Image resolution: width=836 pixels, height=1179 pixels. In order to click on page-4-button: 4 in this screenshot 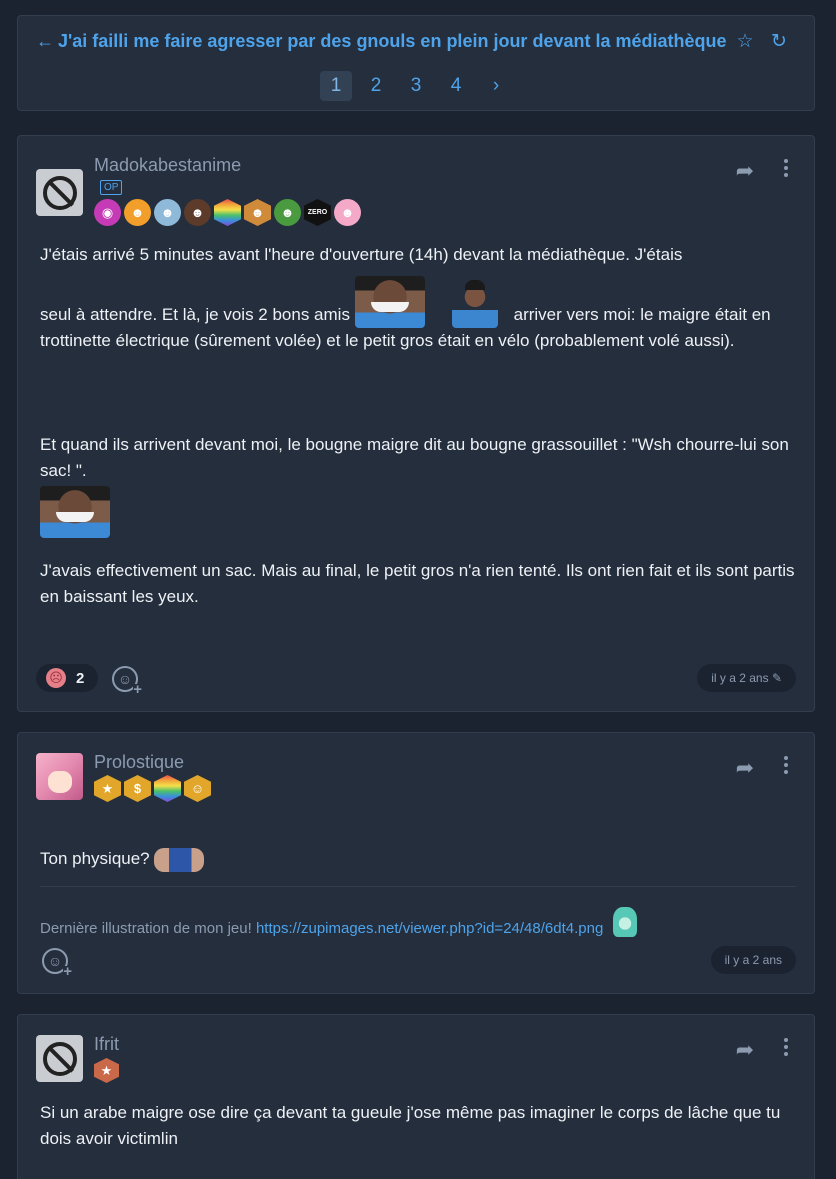, I will do `click(456, 86)`.